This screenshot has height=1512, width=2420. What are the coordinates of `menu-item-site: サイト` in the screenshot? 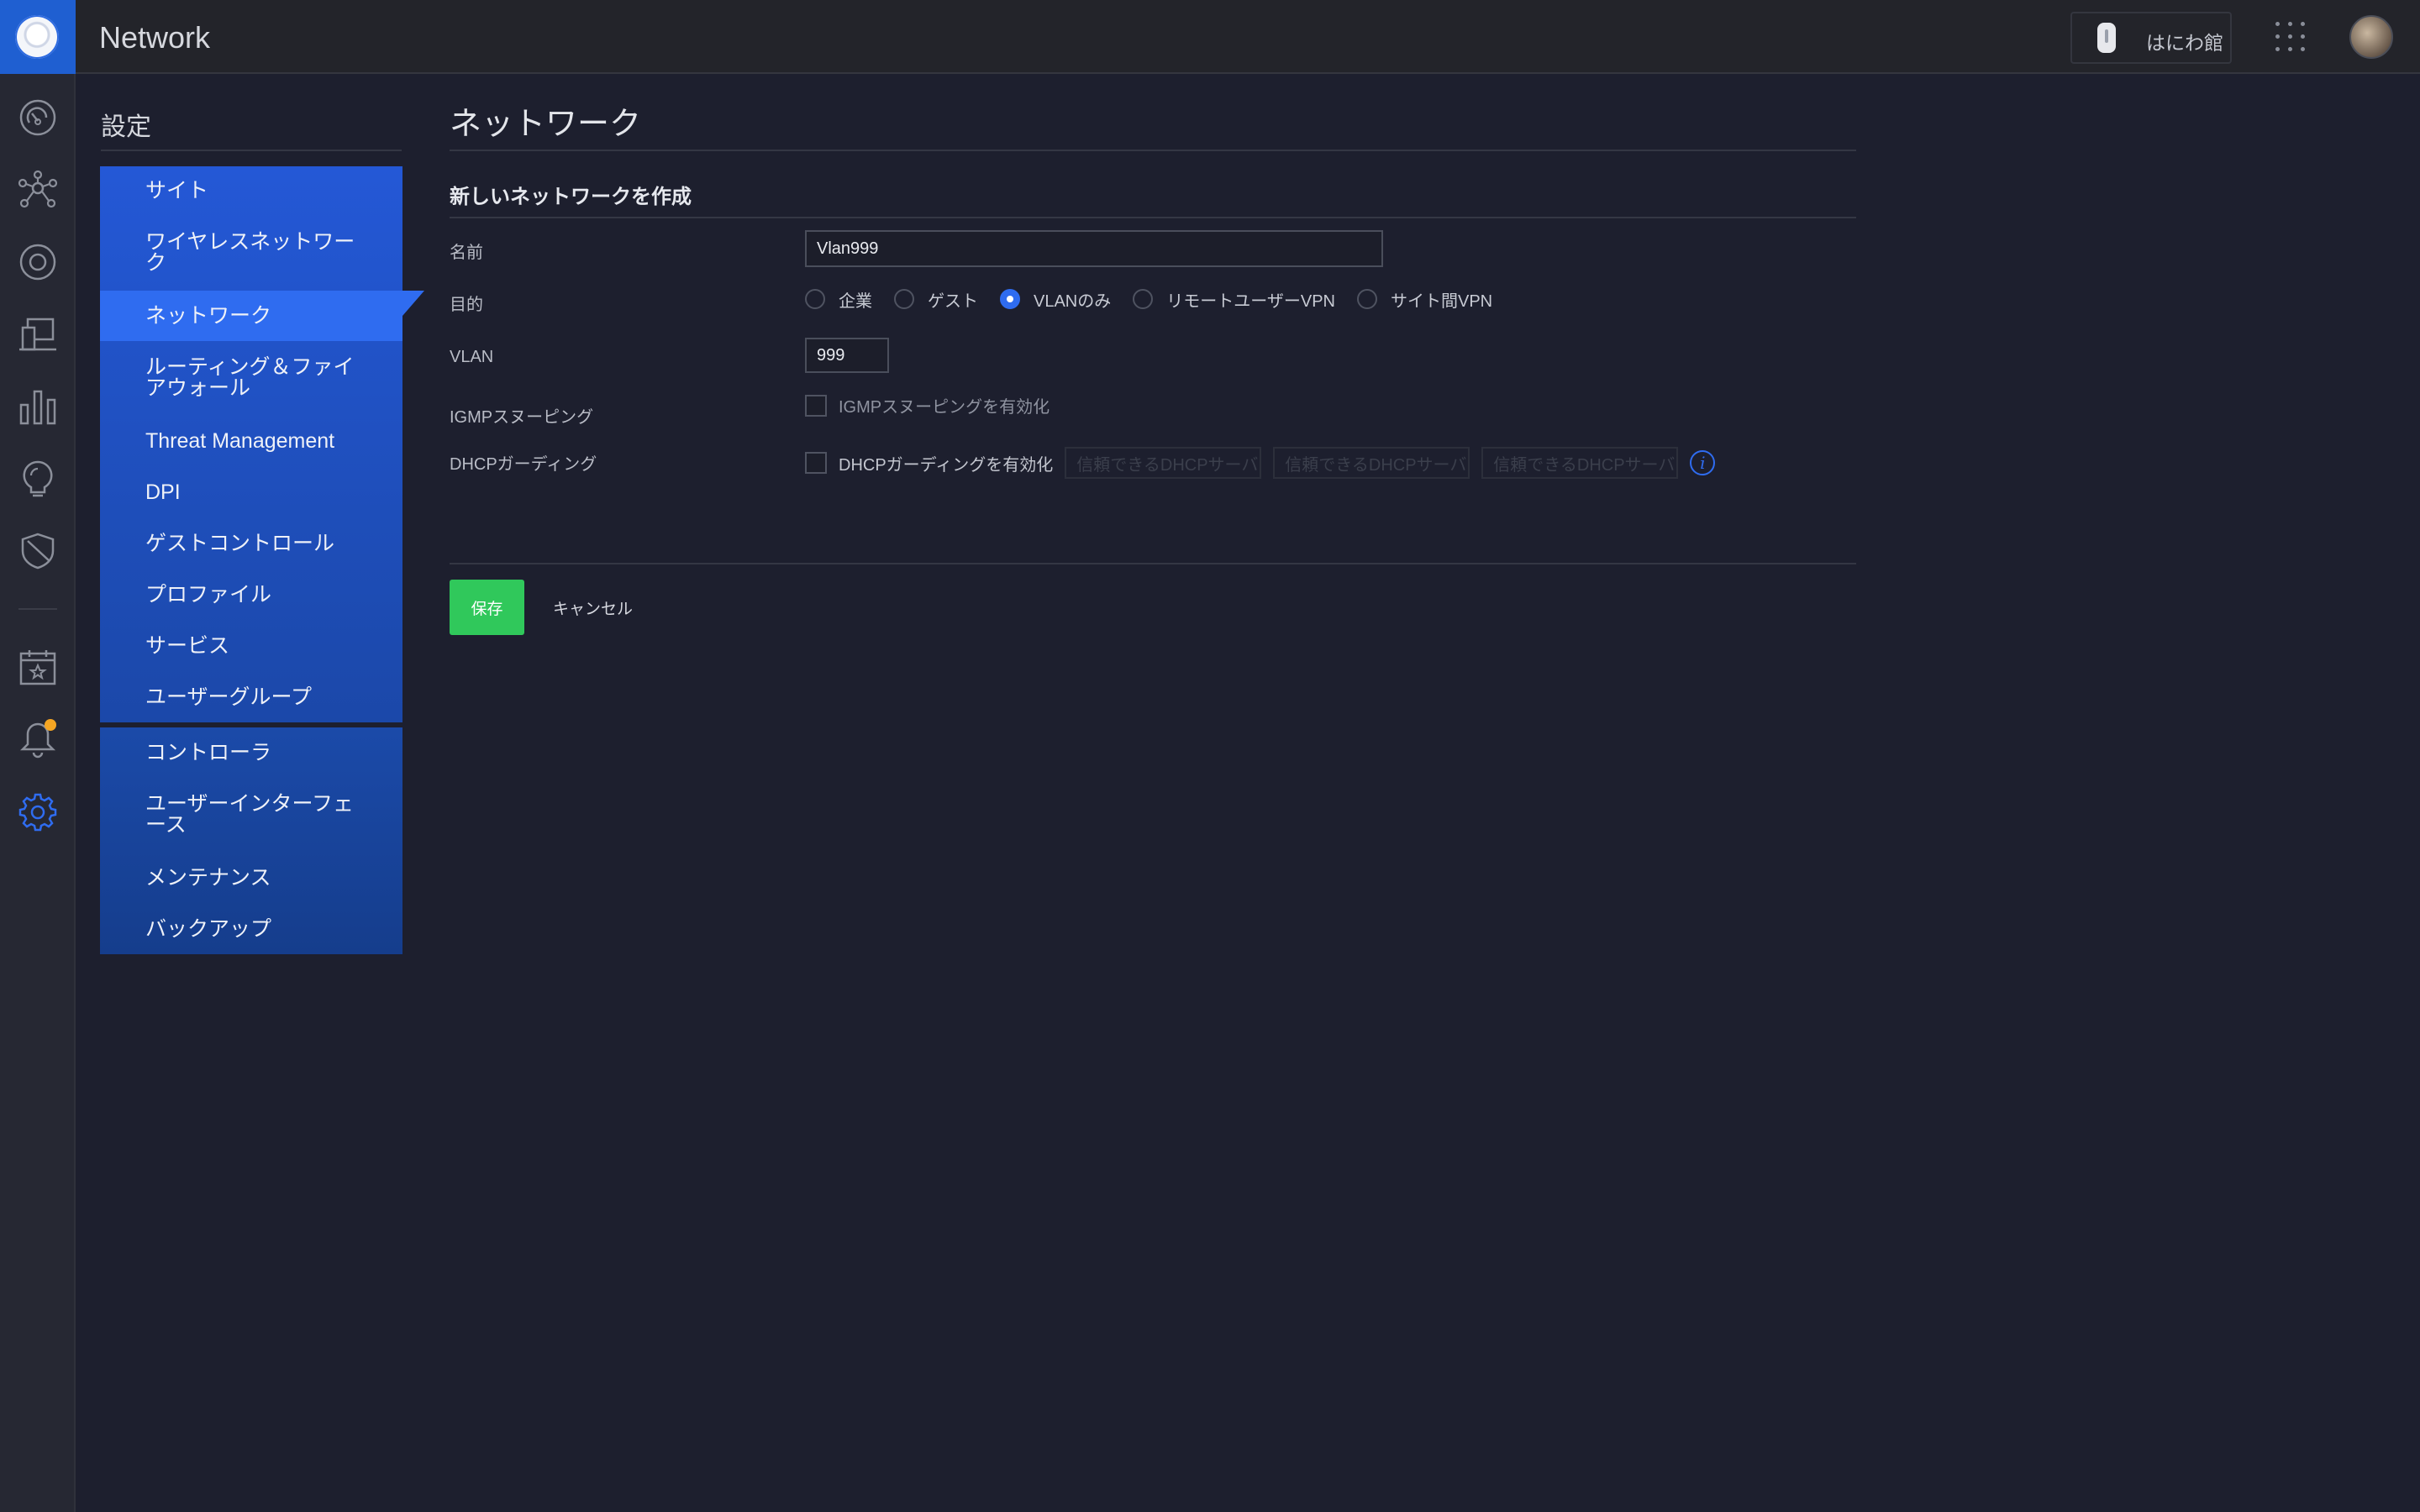 It's located at (251, 190).